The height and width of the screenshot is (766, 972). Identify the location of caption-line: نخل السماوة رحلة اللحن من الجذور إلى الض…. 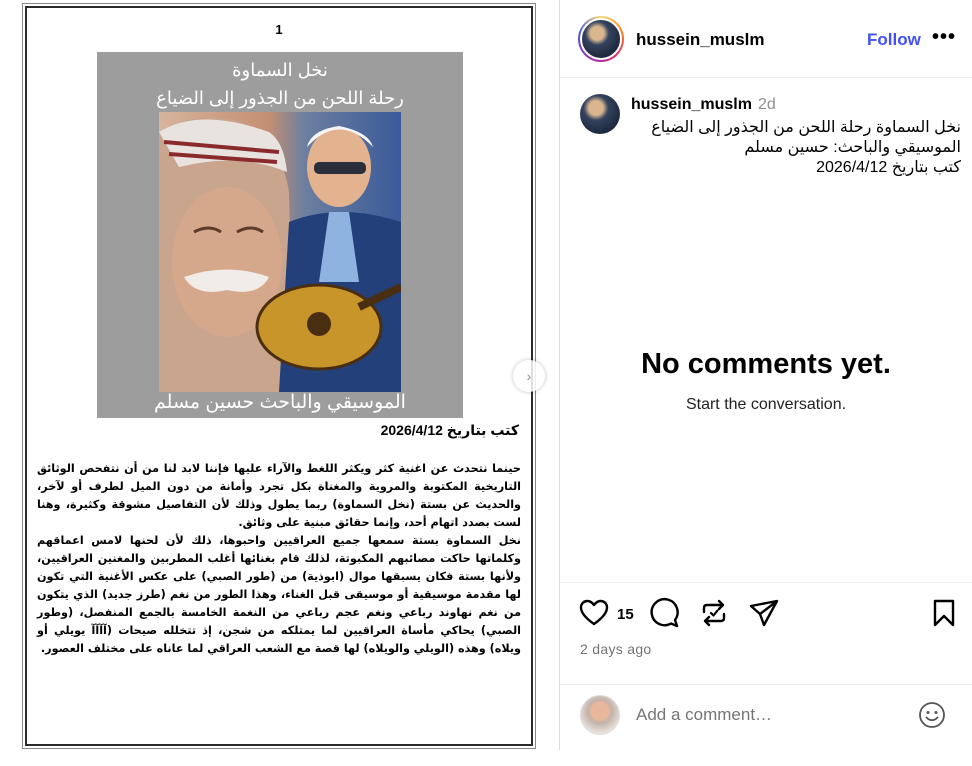
(806, 127).